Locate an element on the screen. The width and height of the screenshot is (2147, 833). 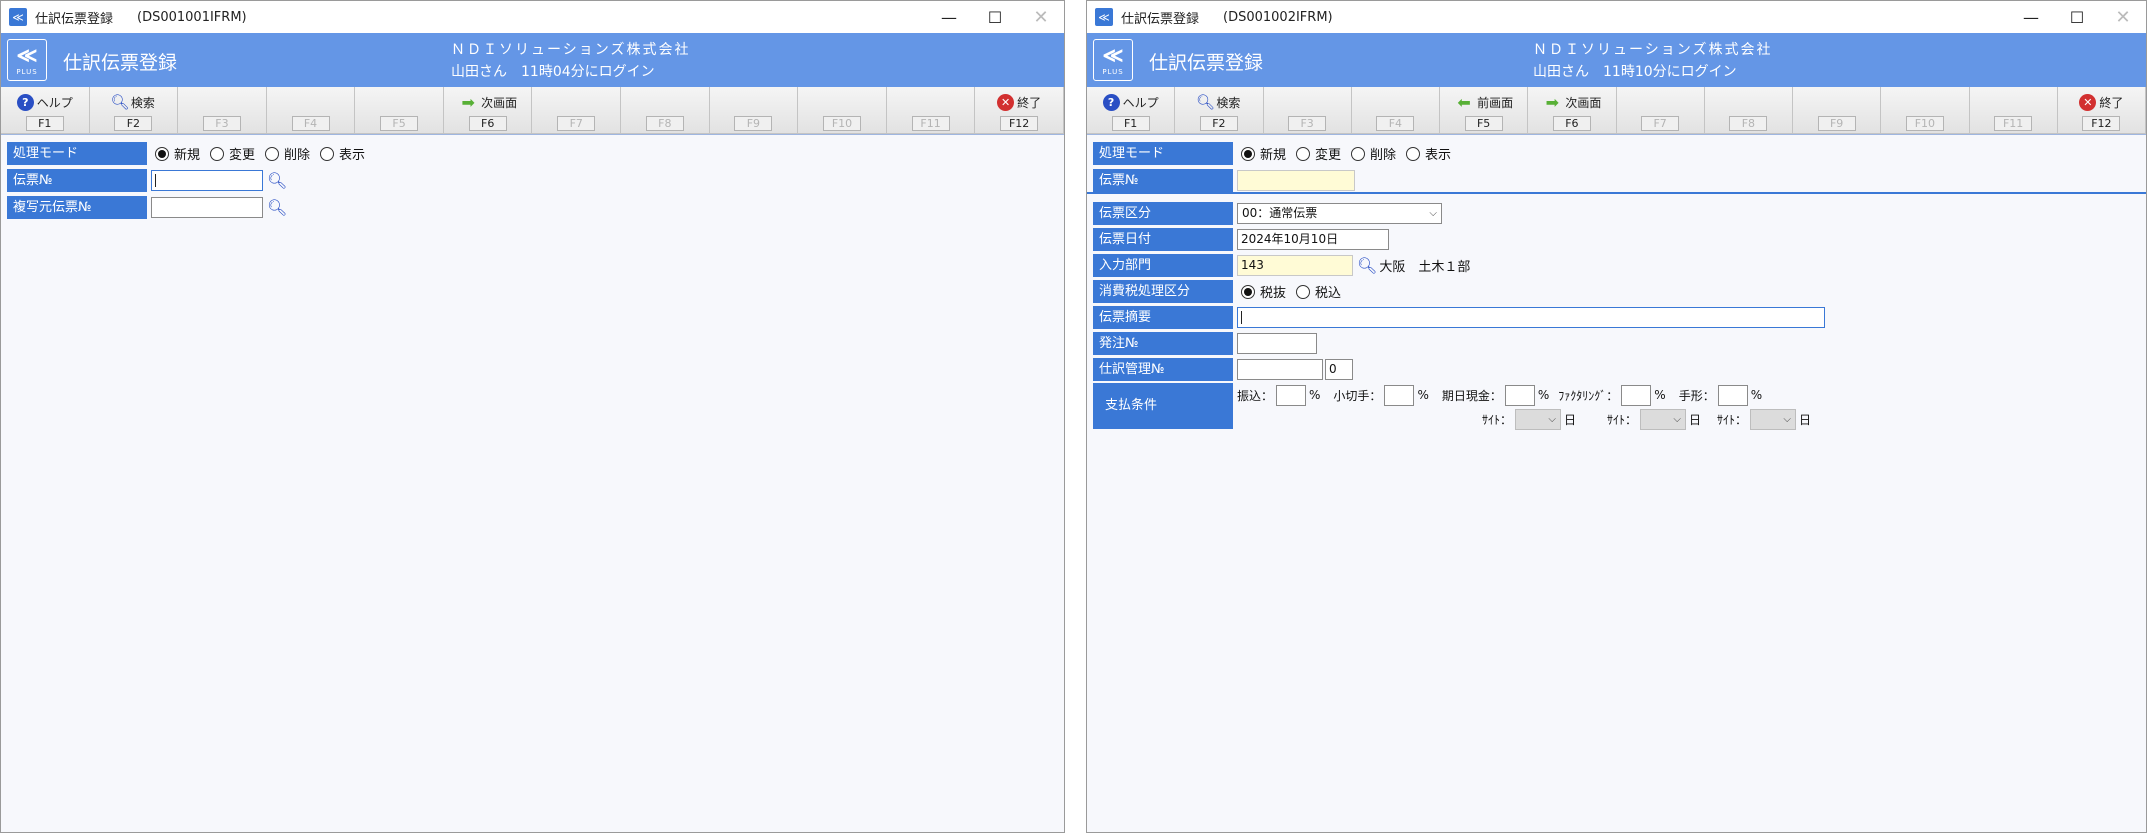
tax-radio-inclusive: 税込 is located at coordinates (1318, 291).